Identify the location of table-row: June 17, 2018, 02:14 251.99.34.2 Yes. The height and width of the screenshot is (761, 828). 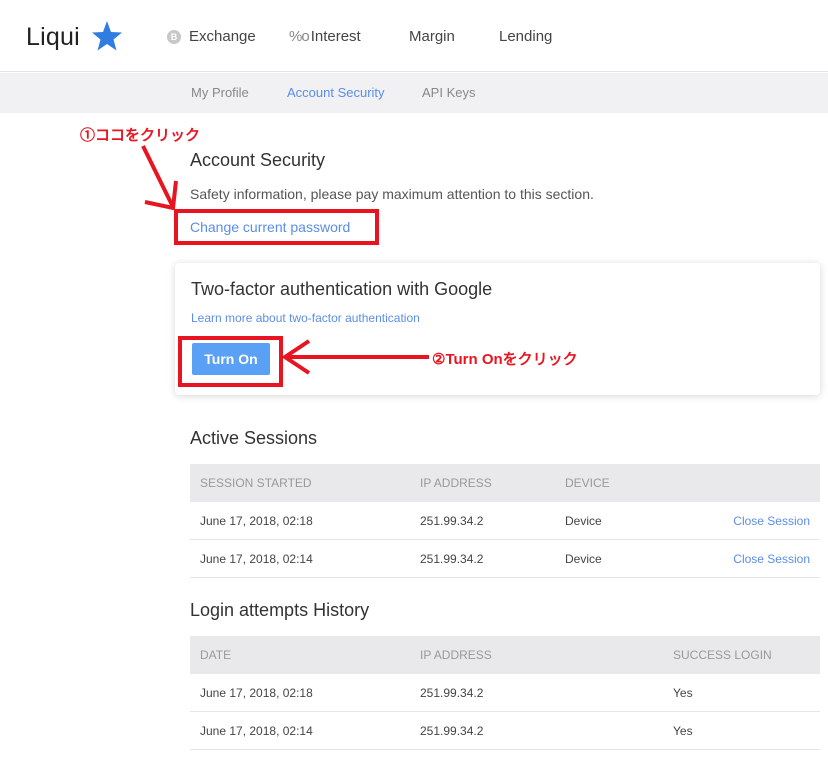
(505, 731).